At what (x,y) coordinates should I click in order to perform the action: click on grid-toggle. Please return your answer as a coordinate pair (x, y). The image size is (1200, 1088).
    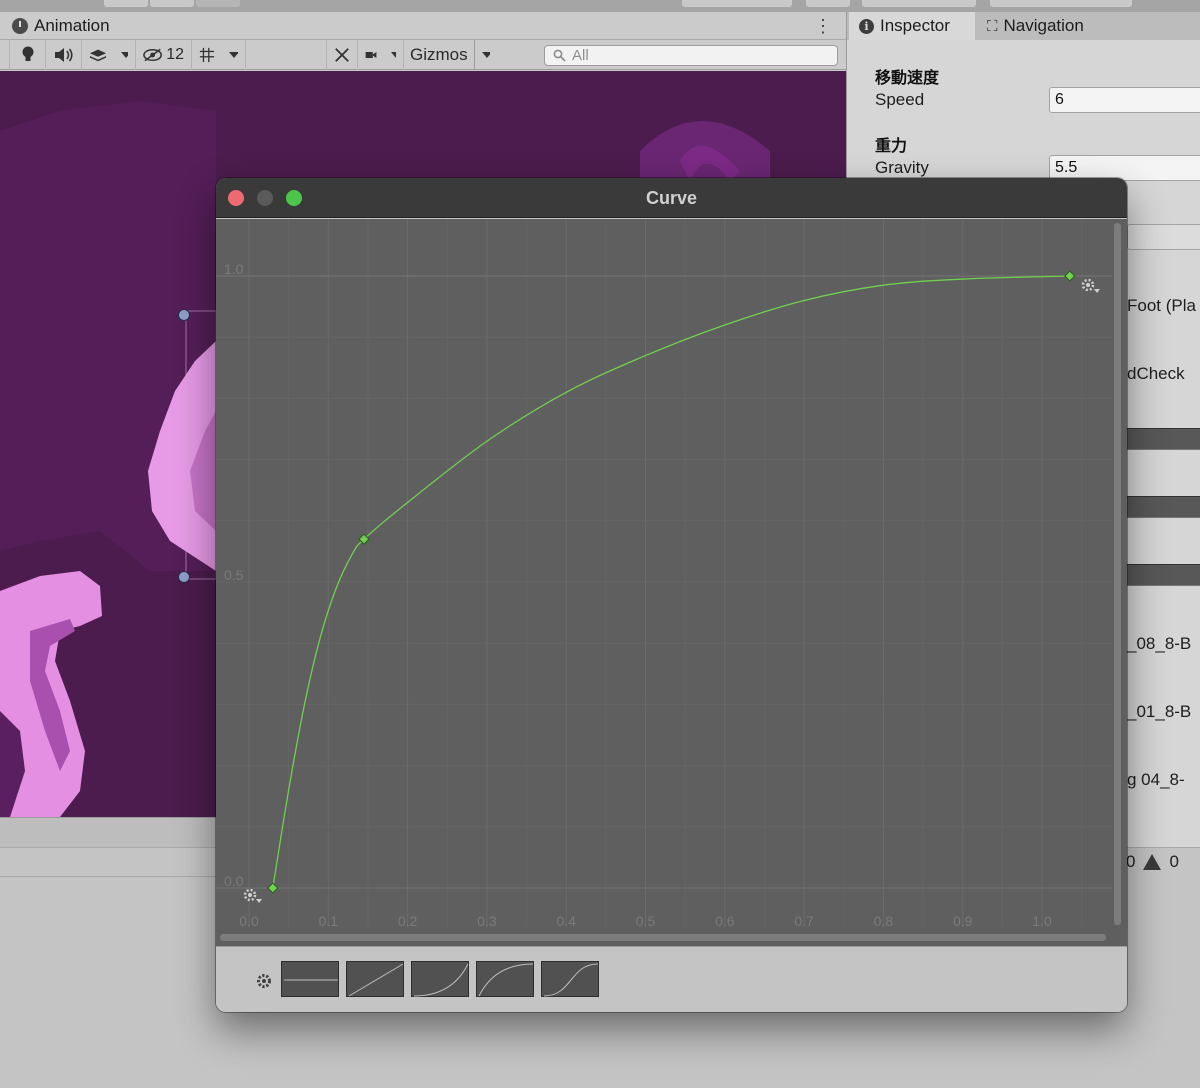
    Looking at the image, I should click on (207, 55).